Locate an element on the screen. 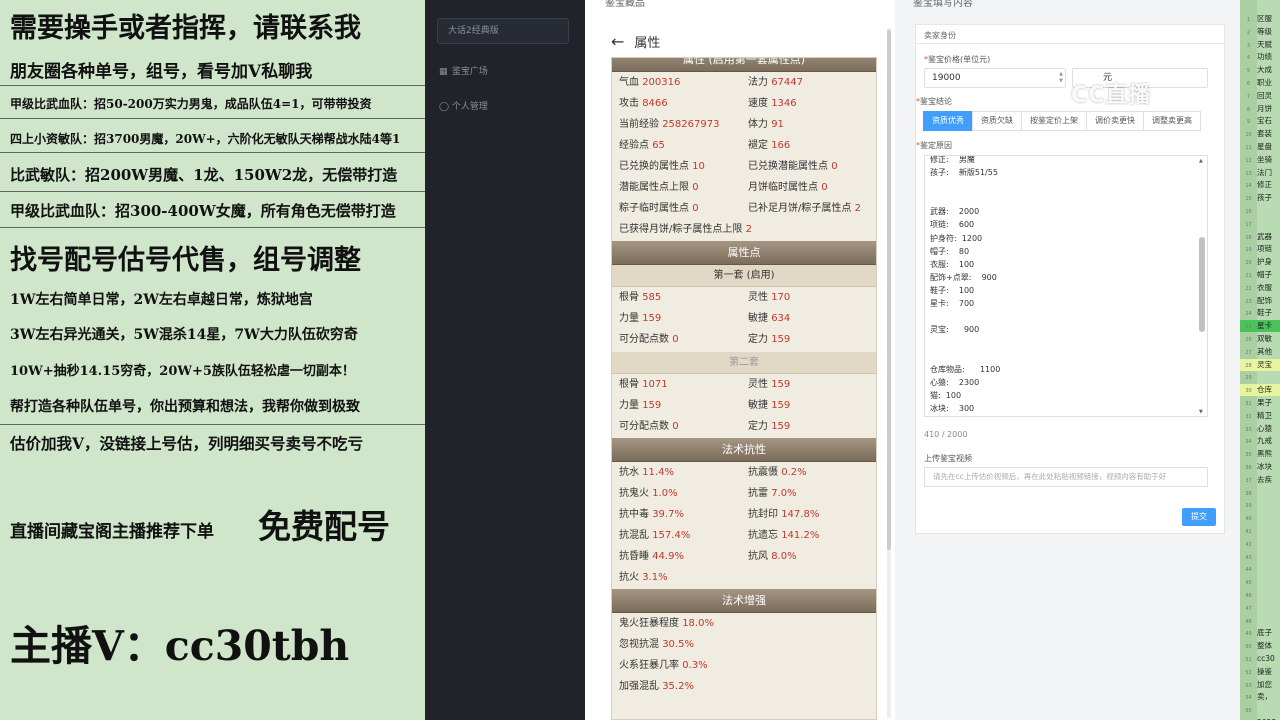  notes-line: 12 坐骑 is located at coordinates (1260, 160).